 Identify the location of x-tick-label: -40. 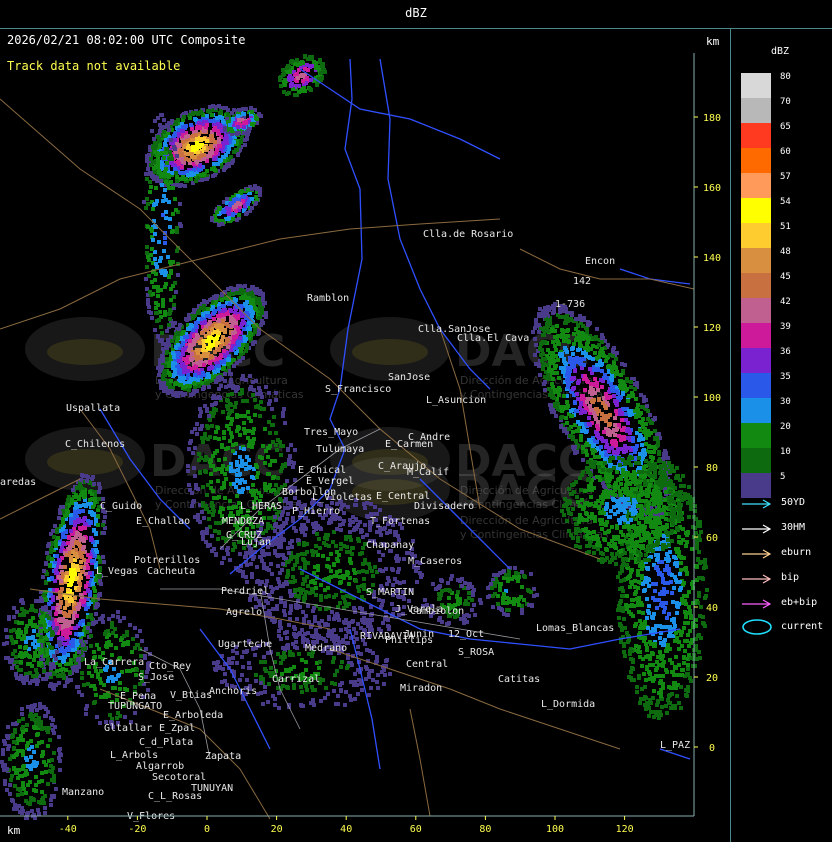
(68, 829).